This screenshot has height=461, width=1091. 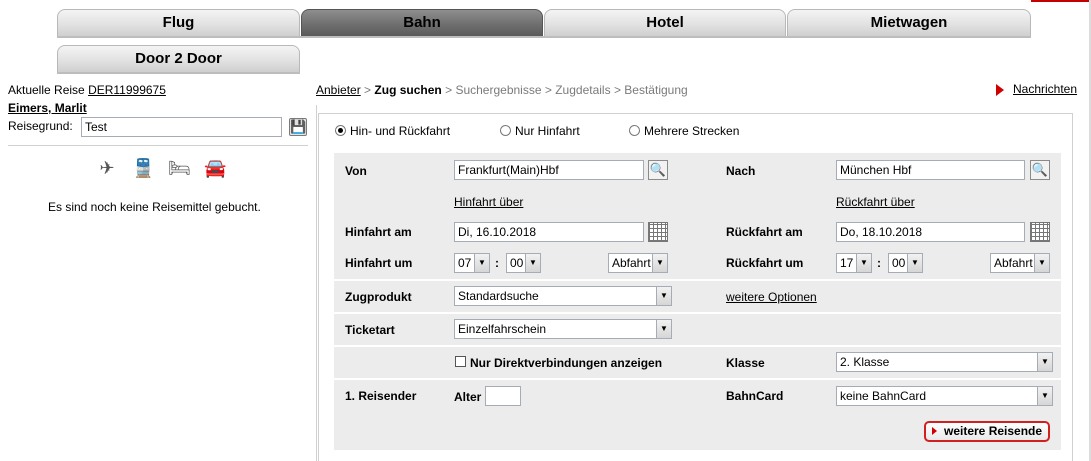 I want to click on messages-link: Nachrichten, so click(x=1045, y=89).